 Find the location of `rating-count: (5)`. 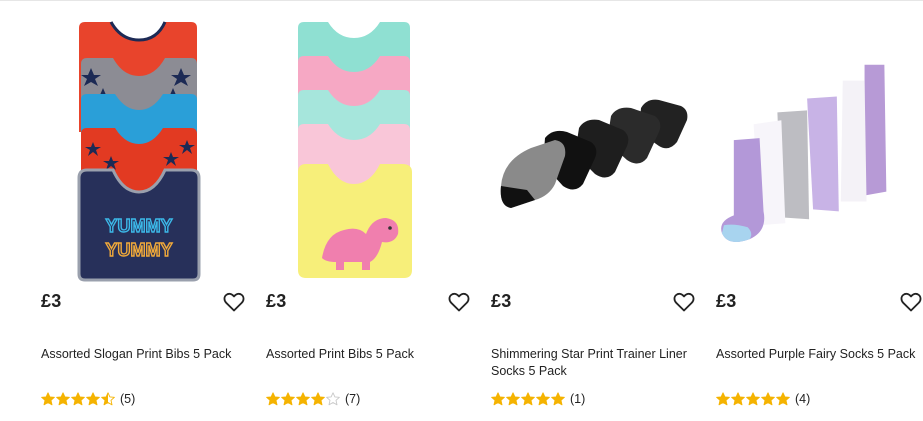

rating-count: (5) is located at coordinates (128, 399).